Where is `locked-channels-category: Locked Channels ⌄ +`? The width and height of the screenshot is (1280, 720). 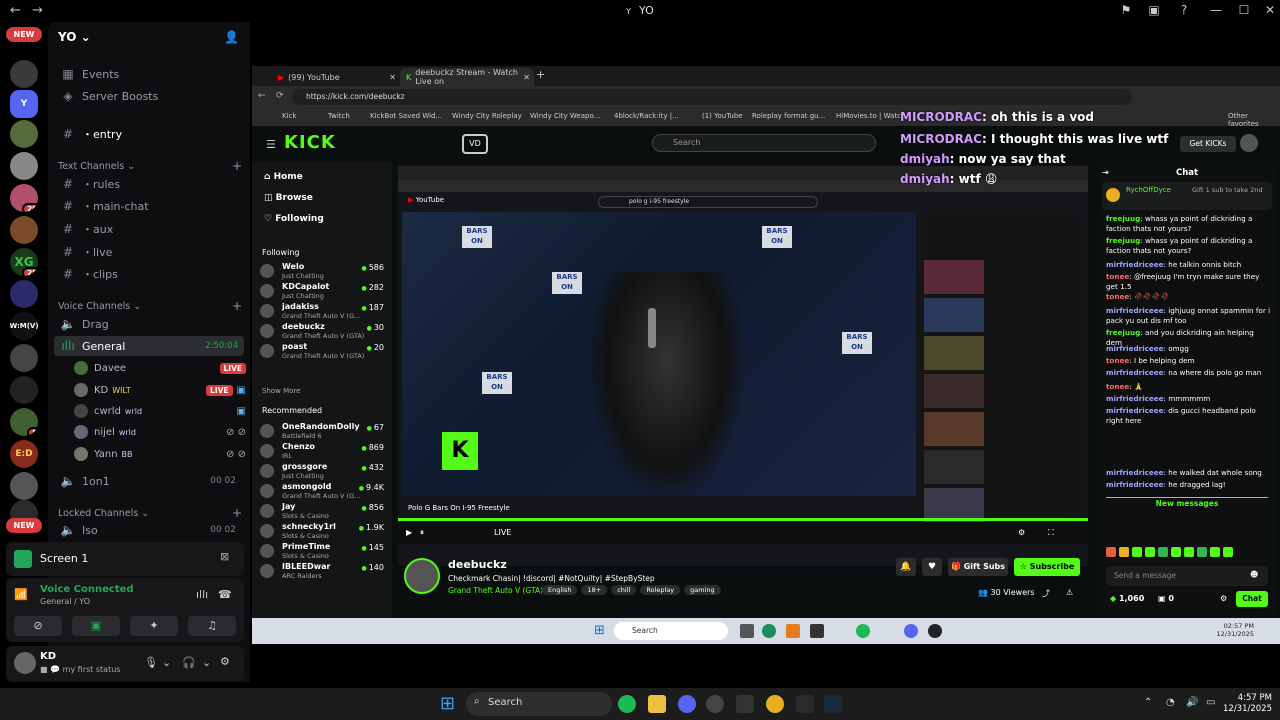
locked-channels-category: Locked Channels ⌄ + is located at coordinates (150, 513).